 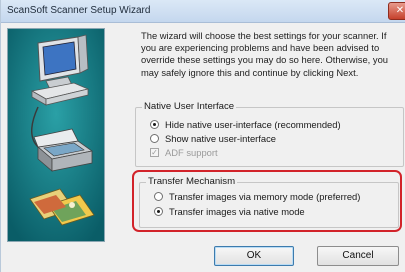 I want to click on adf-support-checkbox: ✓ ADF support, so click(x=184, y=152).